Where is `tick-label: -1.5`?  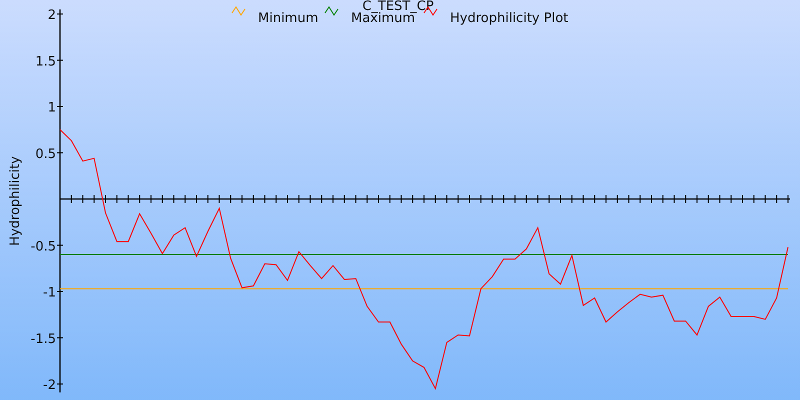
tick-label: -1.5 is located at coordinates (43, 339).